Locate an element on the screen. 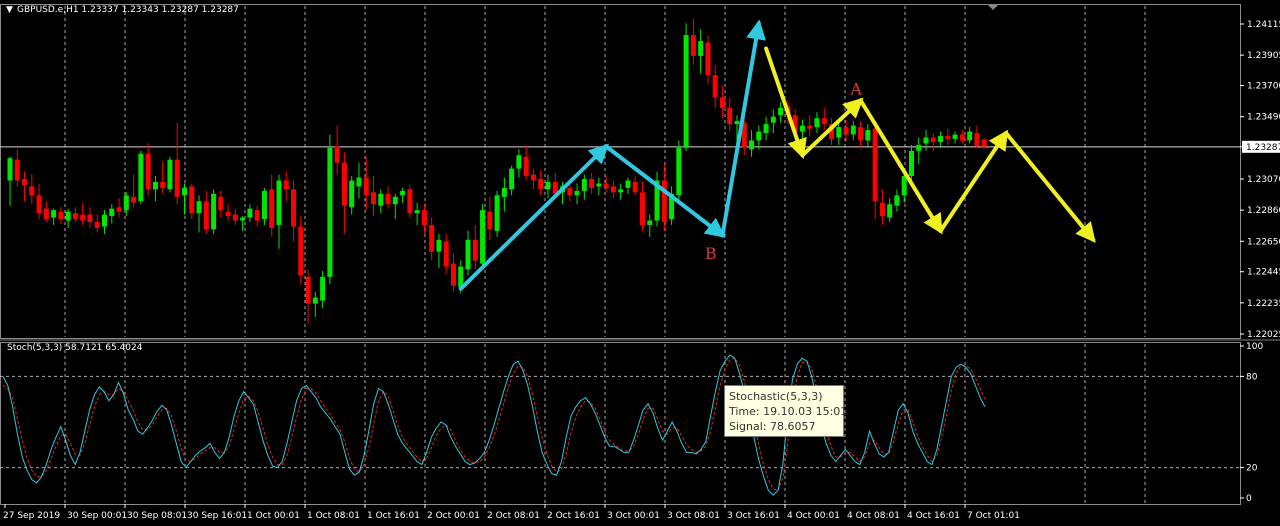 This screenshot has width=1280, height=526. window-splitter is located at coordinates (640, 340).